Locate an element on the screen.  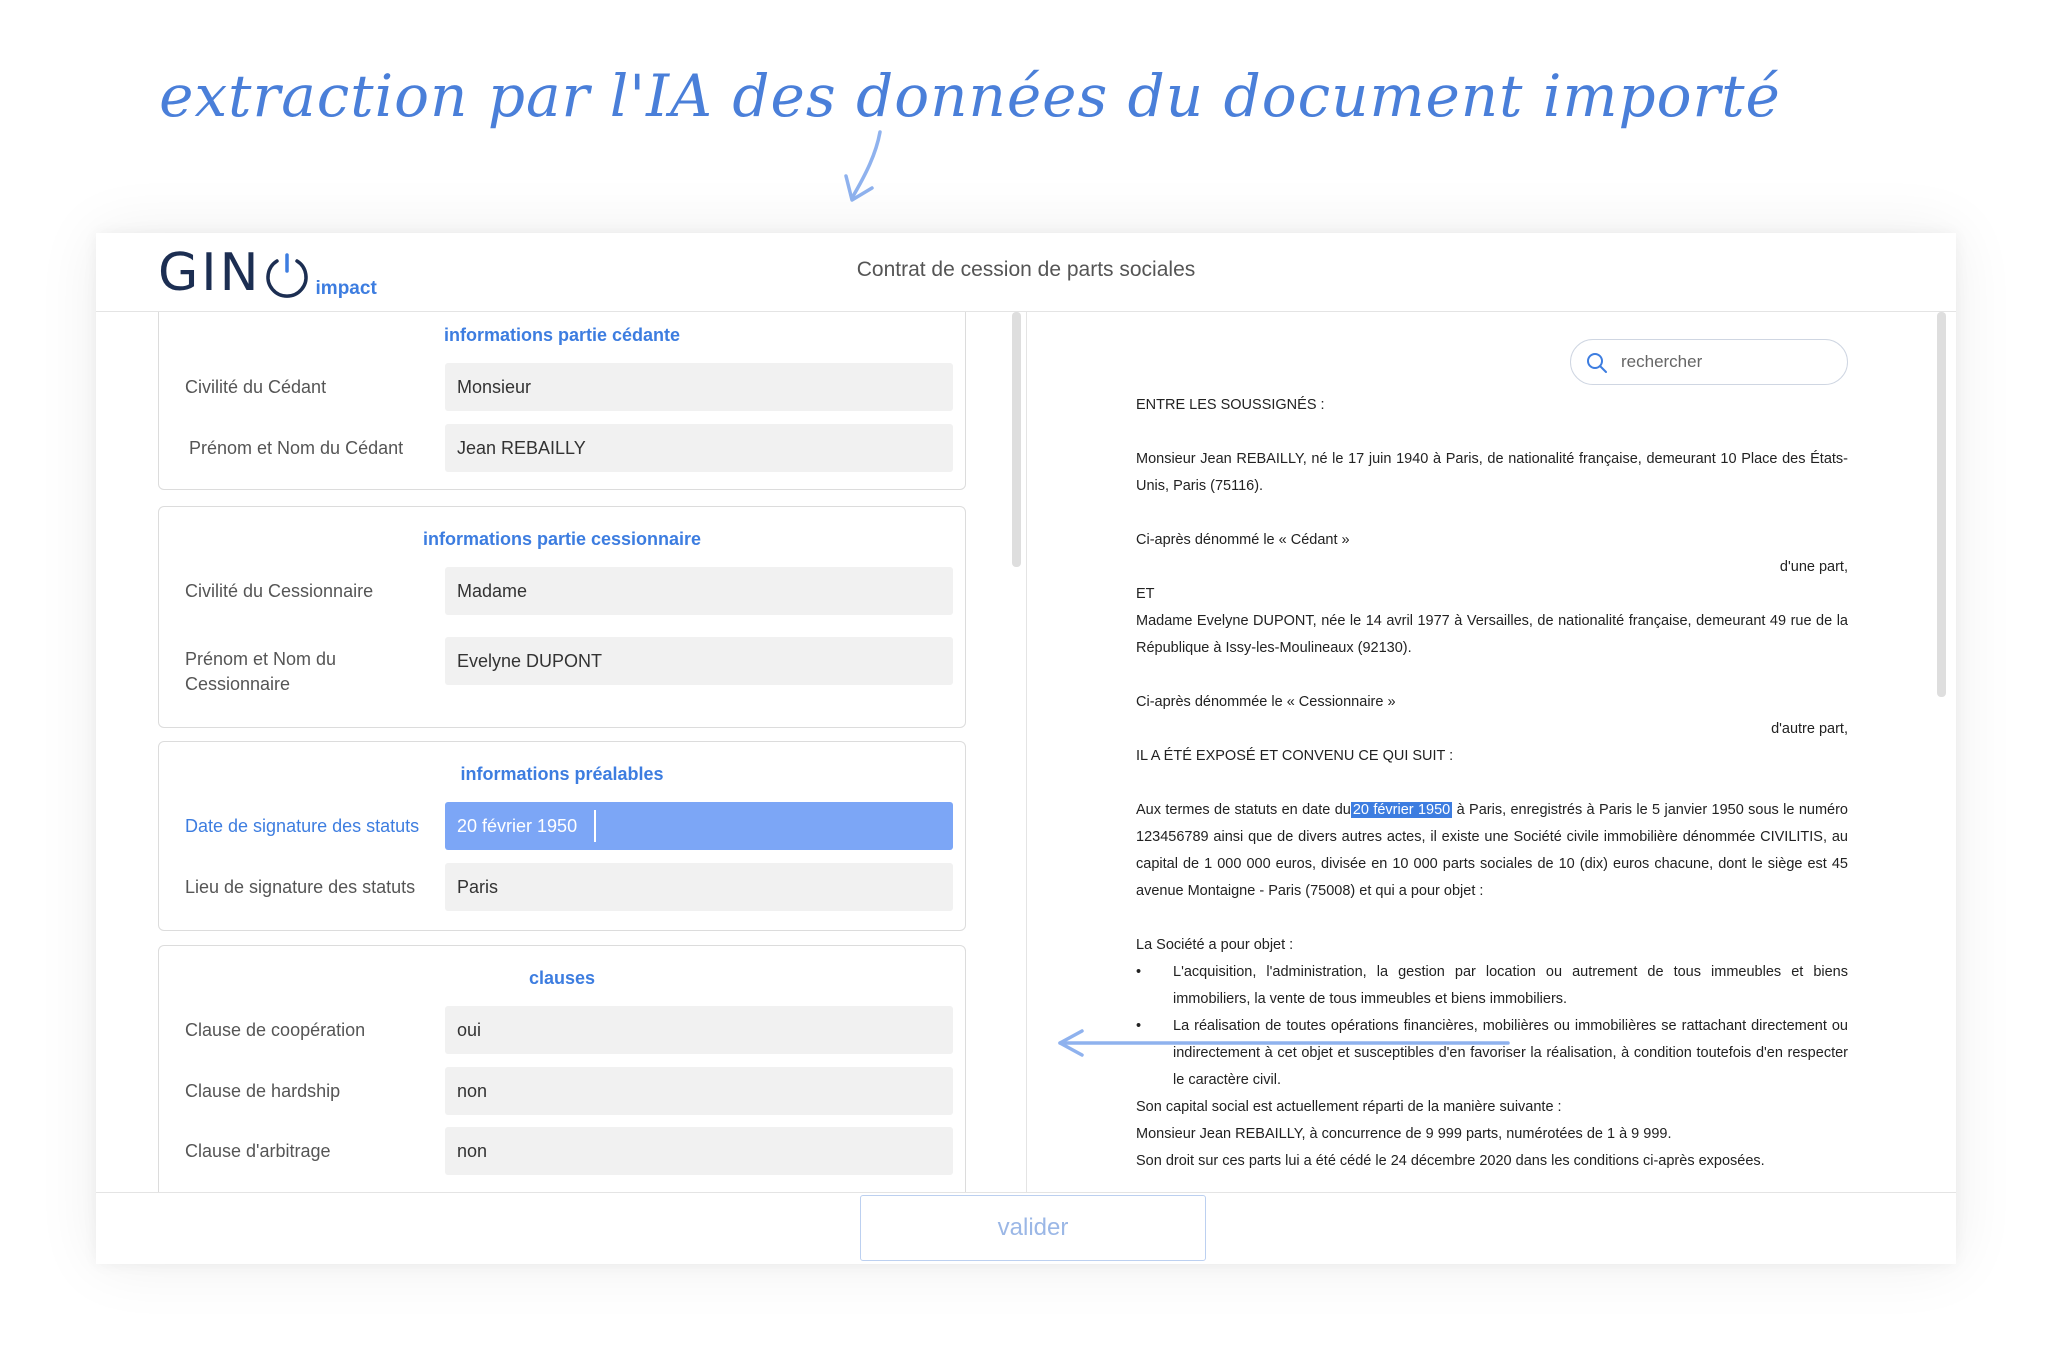
field-label-active: Date de signature des statuts is located at coordinates (302, 826).